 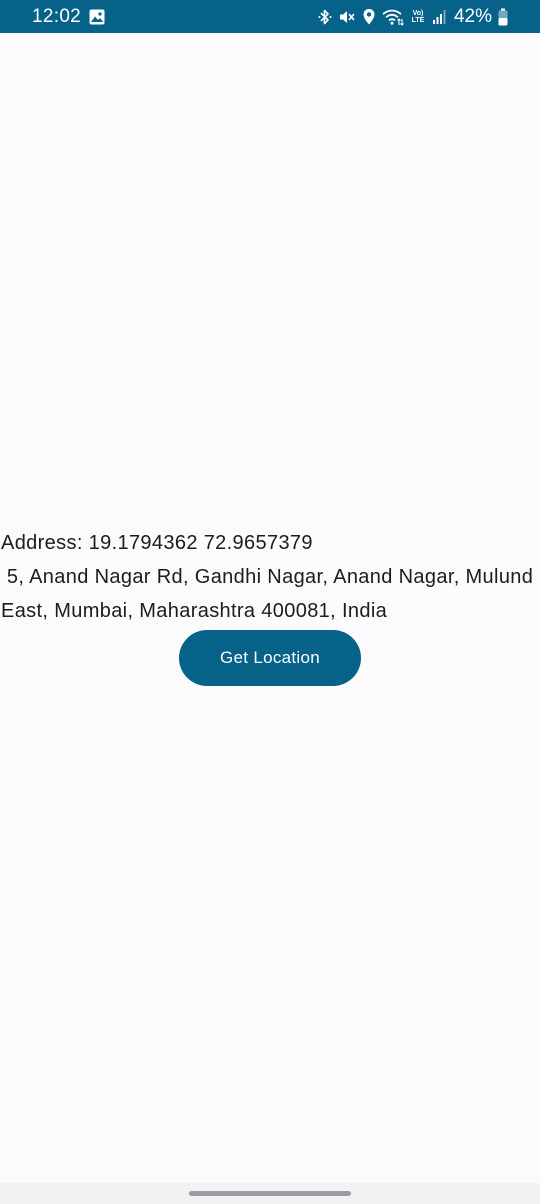 I want to click on gallery-icon, so click(x=97, y=19).